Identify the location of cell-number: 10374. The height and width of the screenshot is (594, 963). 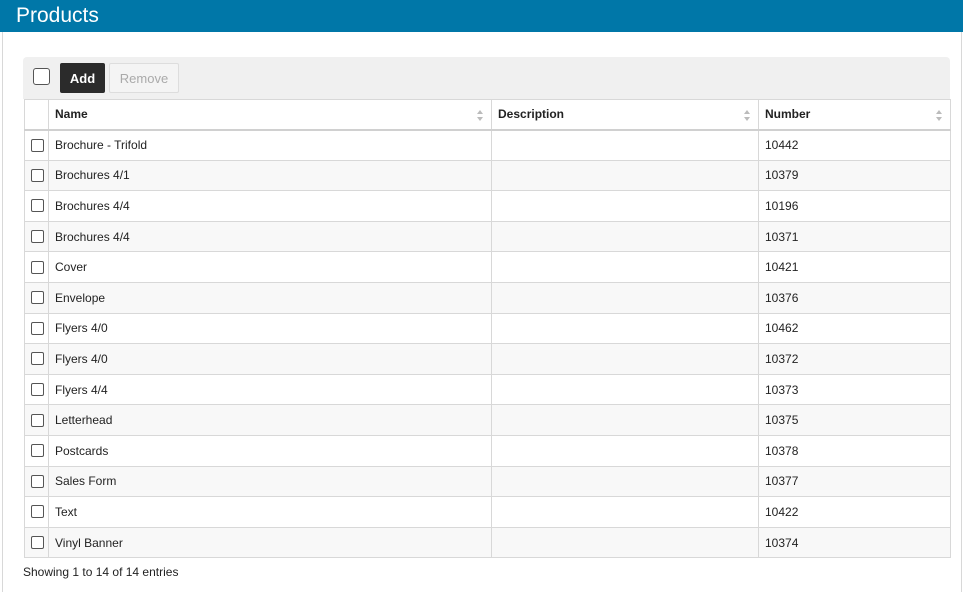
(854, 542).